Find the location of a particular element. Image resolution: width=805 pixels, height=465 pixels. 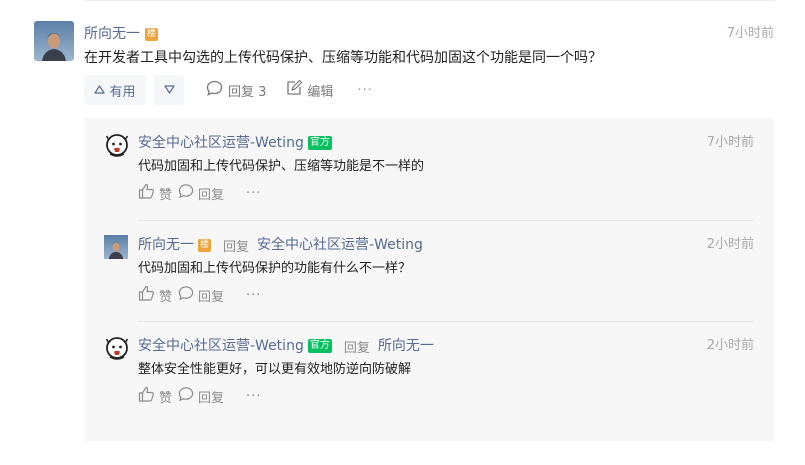

reply-button: 回复 3 is located at coordinates (236, 90).